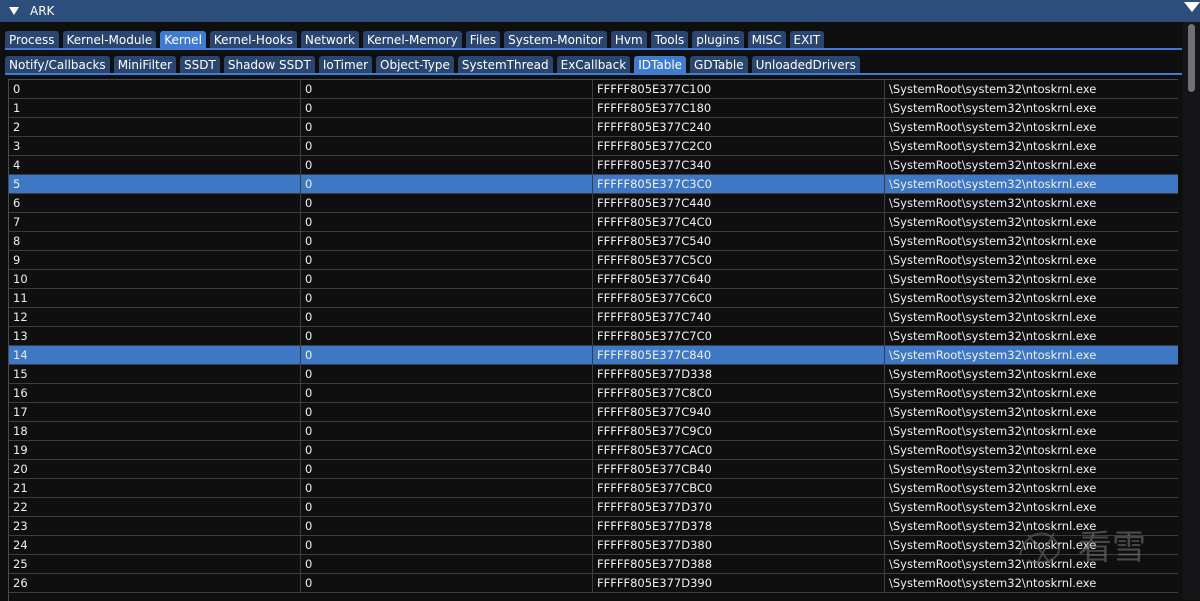  I want to click on table-cell: FFFFF805E377D388, so click(739, 564).